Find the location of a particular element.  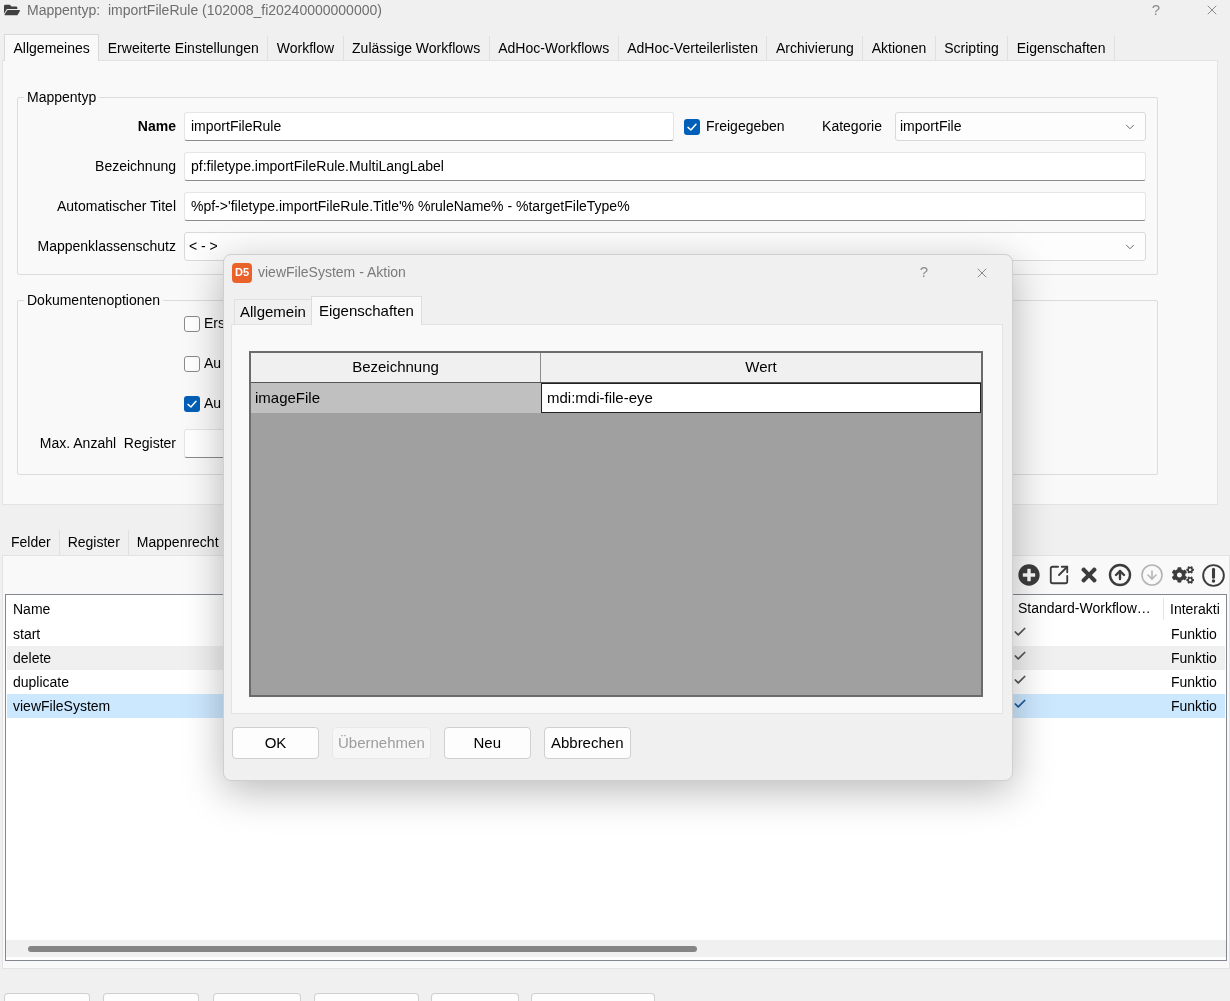

field-label: Max. Anzahl Register is located at coordinates (107, 443).